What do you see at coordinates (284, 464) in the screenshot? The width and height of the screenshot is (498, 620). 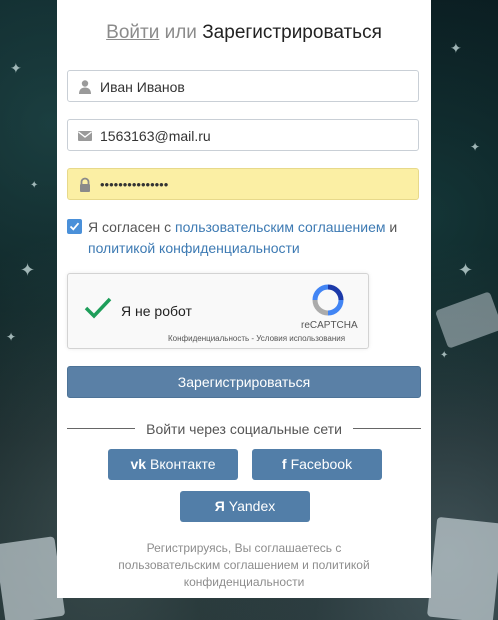 I see `facebook-icon: f` at bounding box center [284, 464].